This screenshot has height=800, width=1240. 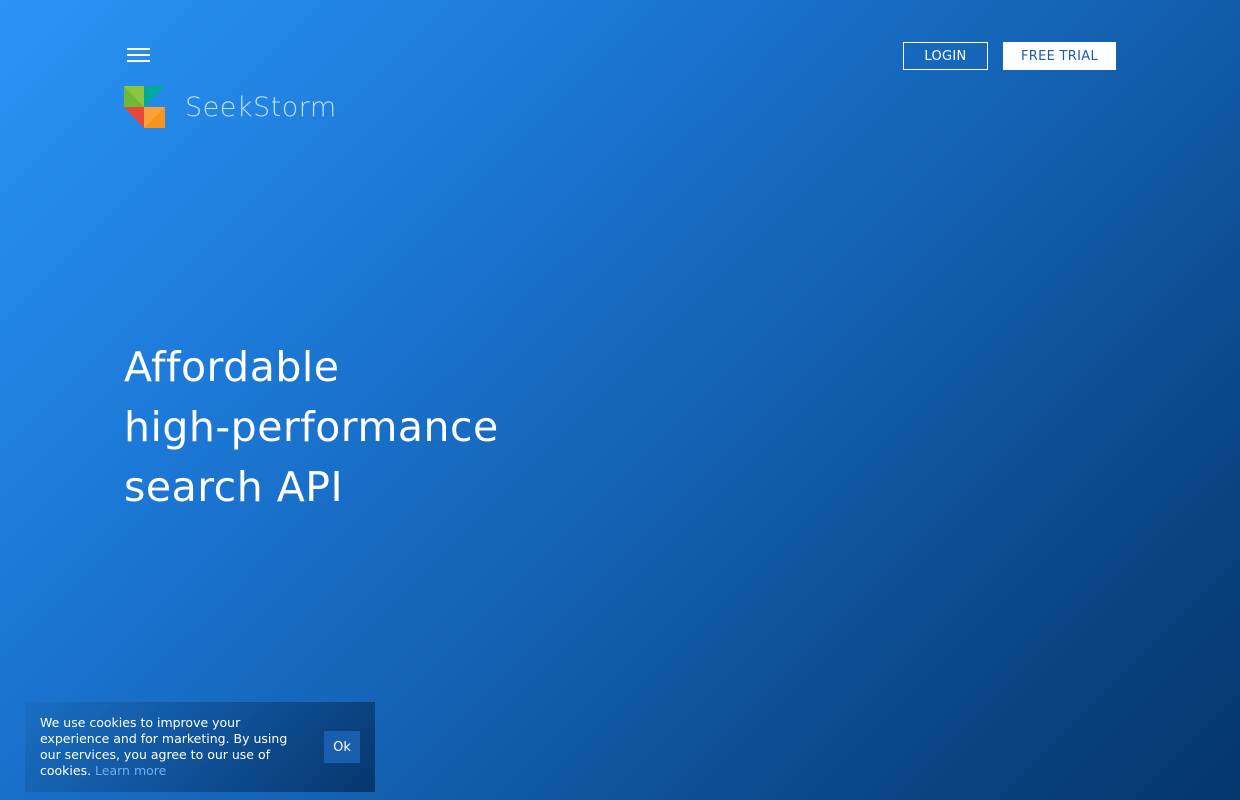 What do you see at coordinates (1059, 56) in the screenshot?
I see `free-trial-button: FREE TRIAL` at bounding box center [1059, 56].